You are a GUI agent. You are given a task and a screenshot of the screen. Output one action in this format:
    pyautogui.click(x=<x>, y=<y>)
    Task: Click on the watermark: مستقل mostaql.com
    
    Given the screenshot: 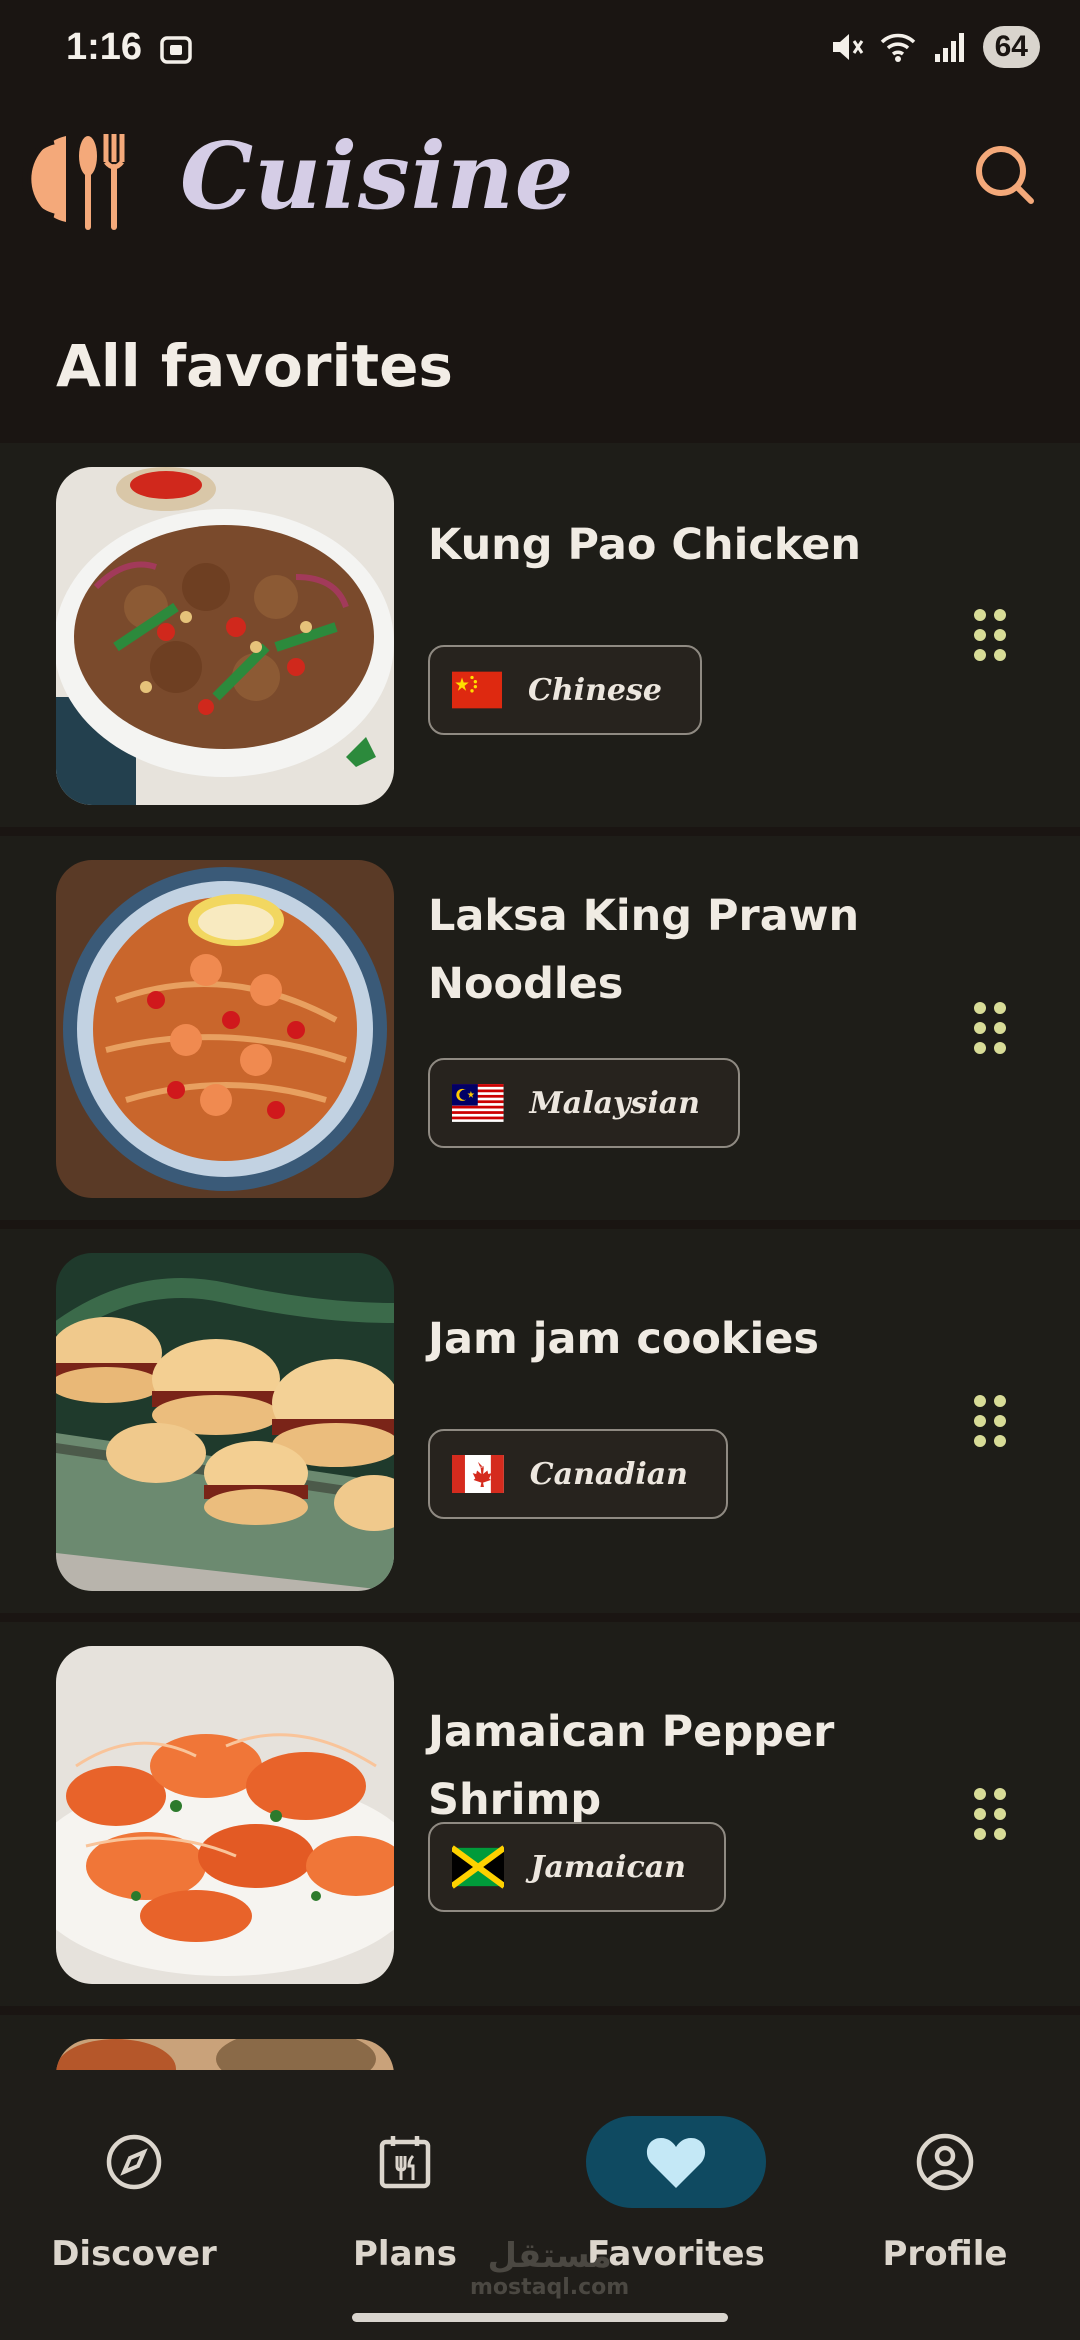 What is the action you would take?
    pyautogui.click(x=549, y=2270)
    